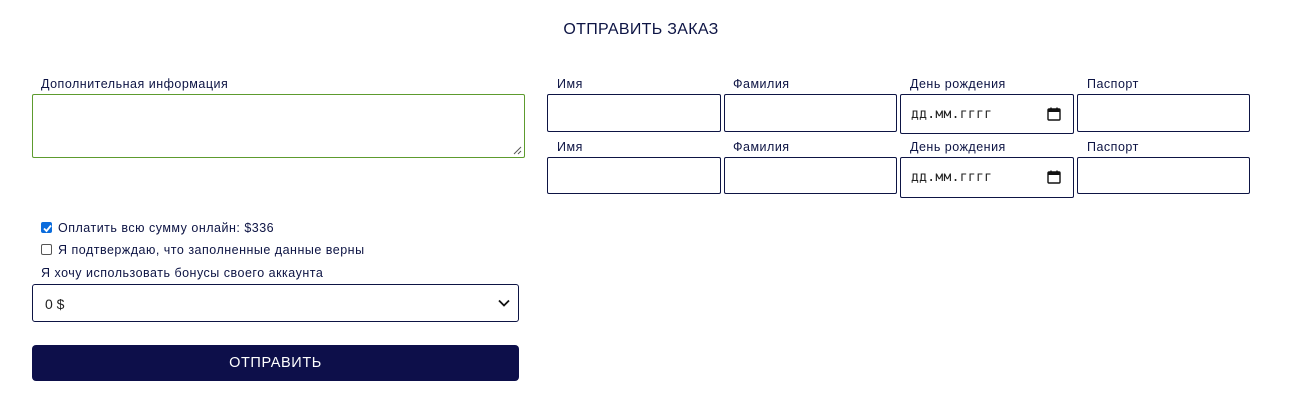 This screenshot has height=407, width=1292. Describe the element at coordinates (135, 84) in the screenshot. I see `notes-label: Дополнительная информация` at that location.